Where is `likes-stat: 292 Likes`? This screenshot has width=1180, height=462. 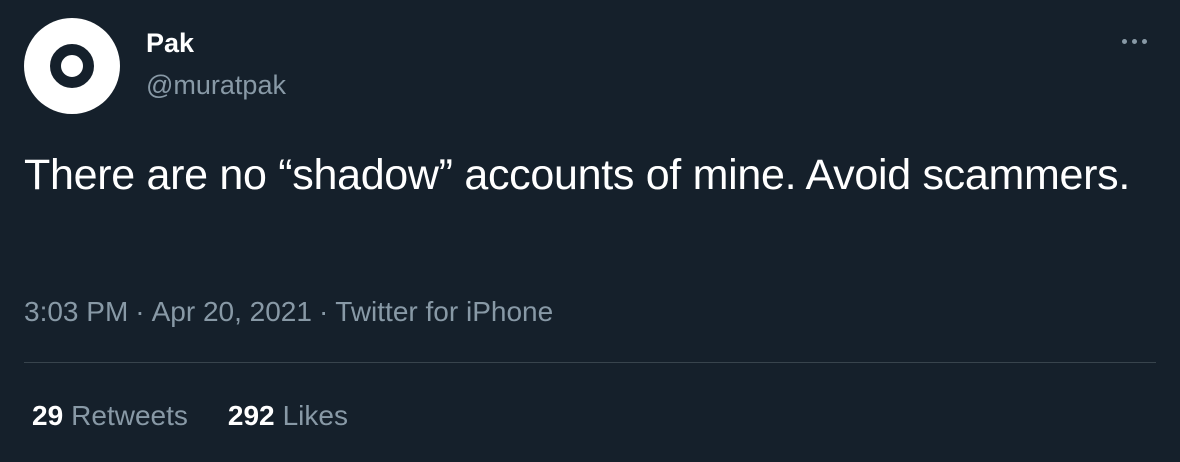 likes-stat: 292 Likes is located at coordinates (288, 416).